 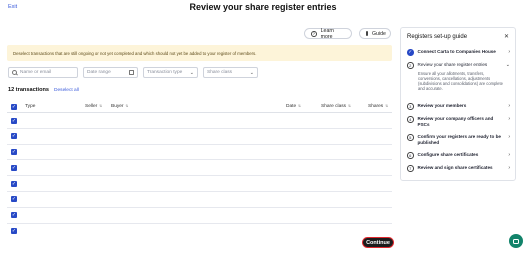 I want to click on learn-more-button: ? Learn more, so click(x=328, y=33).